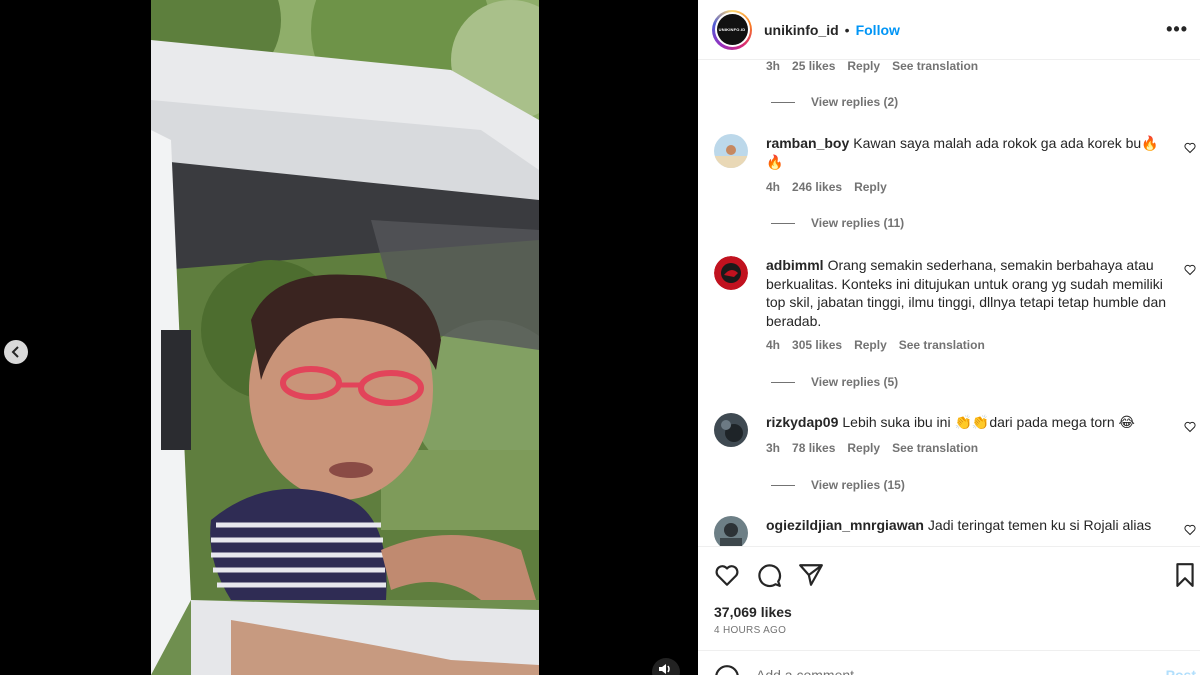  I want to click on send-paper-plane-icon, so click(811, 575).